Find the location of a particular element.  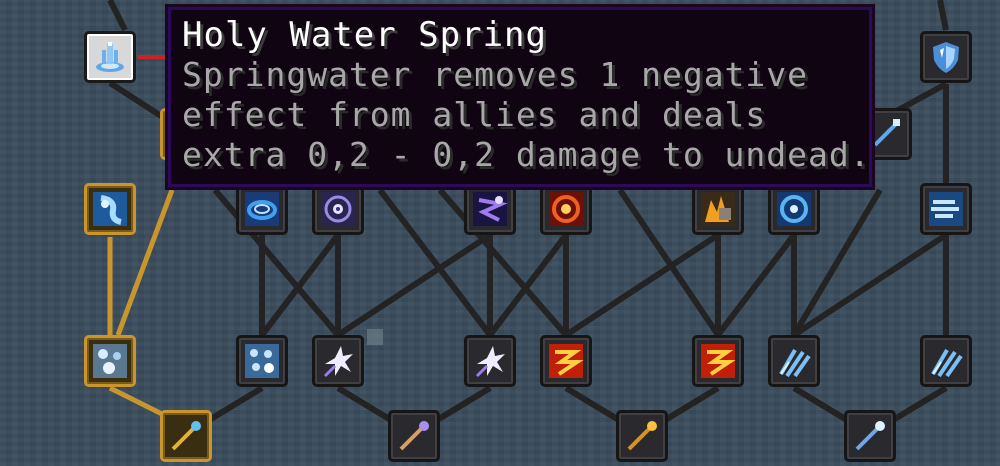

void-rune-node is located at coordinates (490, 209).